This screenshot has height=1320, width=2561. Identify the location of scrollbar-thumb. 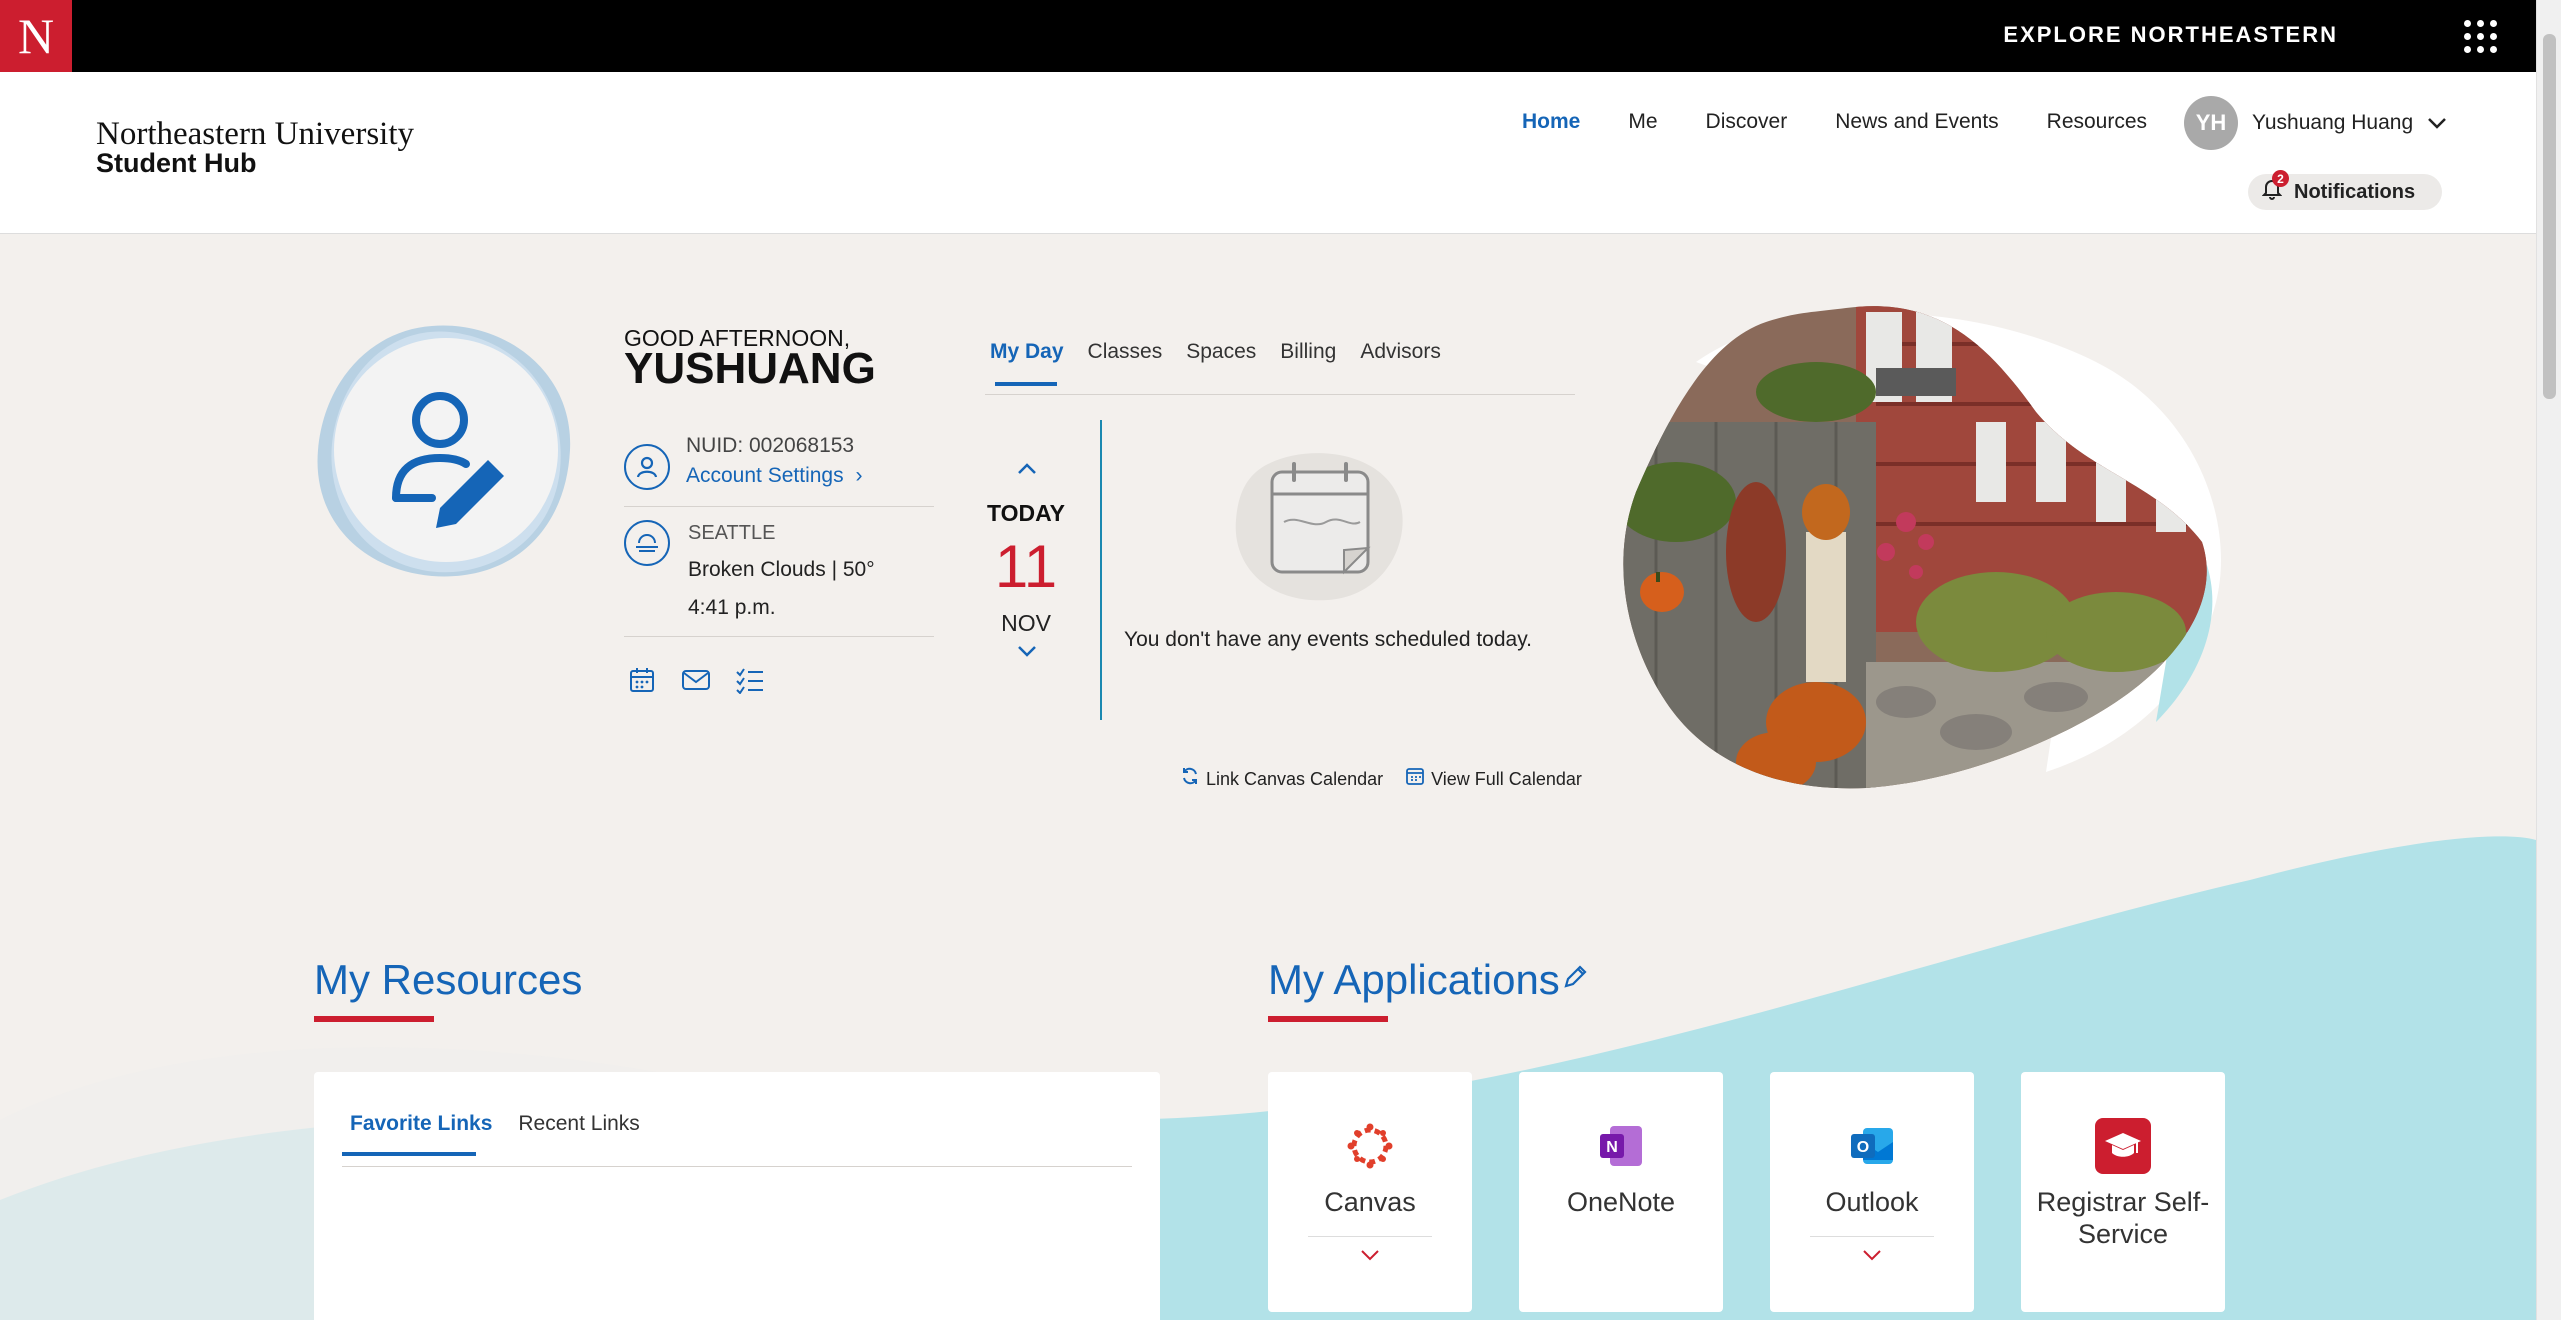
(2549, 216).